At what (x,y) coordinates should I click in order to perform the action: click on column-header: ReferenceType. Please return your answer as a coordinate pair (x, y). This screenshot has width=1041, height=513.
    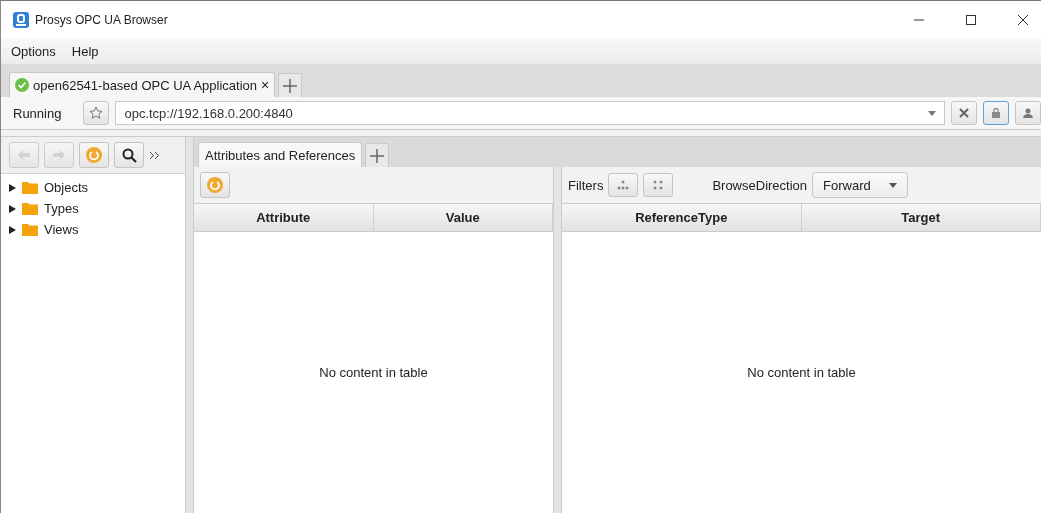
    Looking at the image, I should click on (682, 218).